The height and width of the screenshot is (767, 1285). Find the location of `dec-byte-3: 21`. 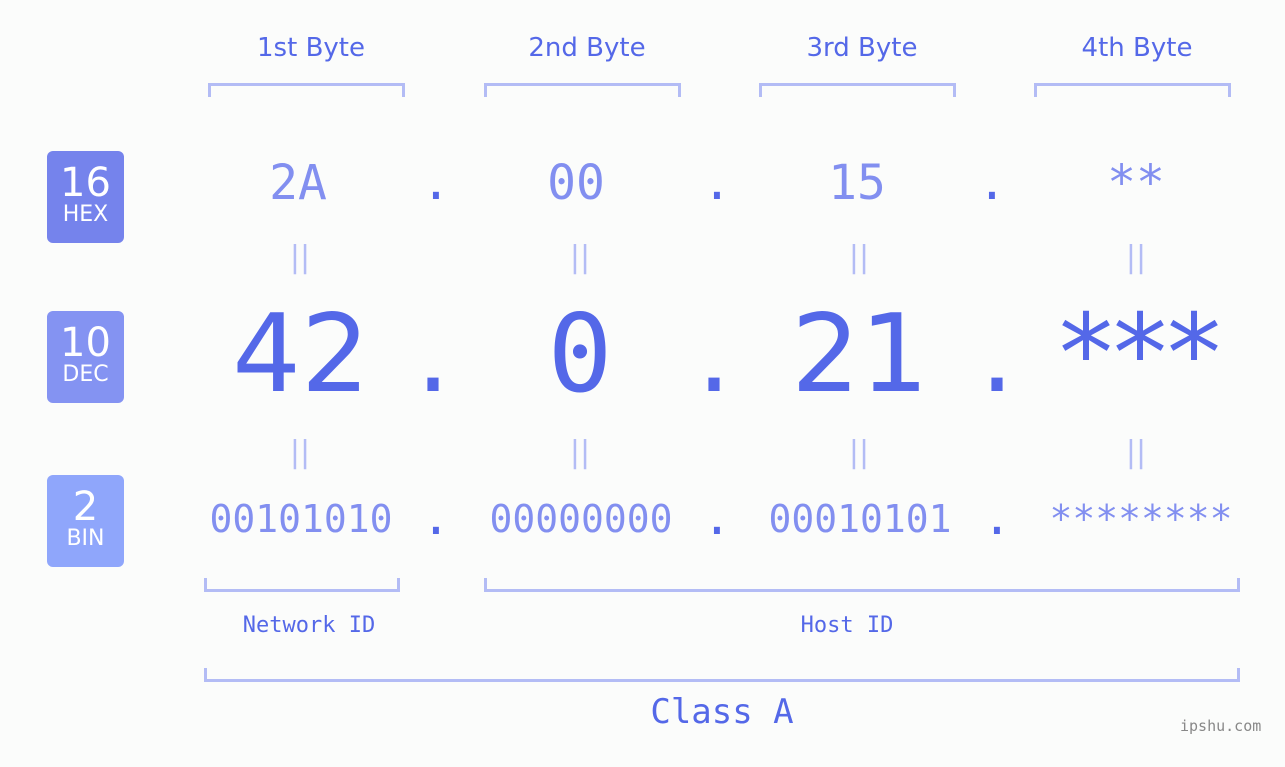

dec-byte-3: 21 is located at coordinates (860, 354).